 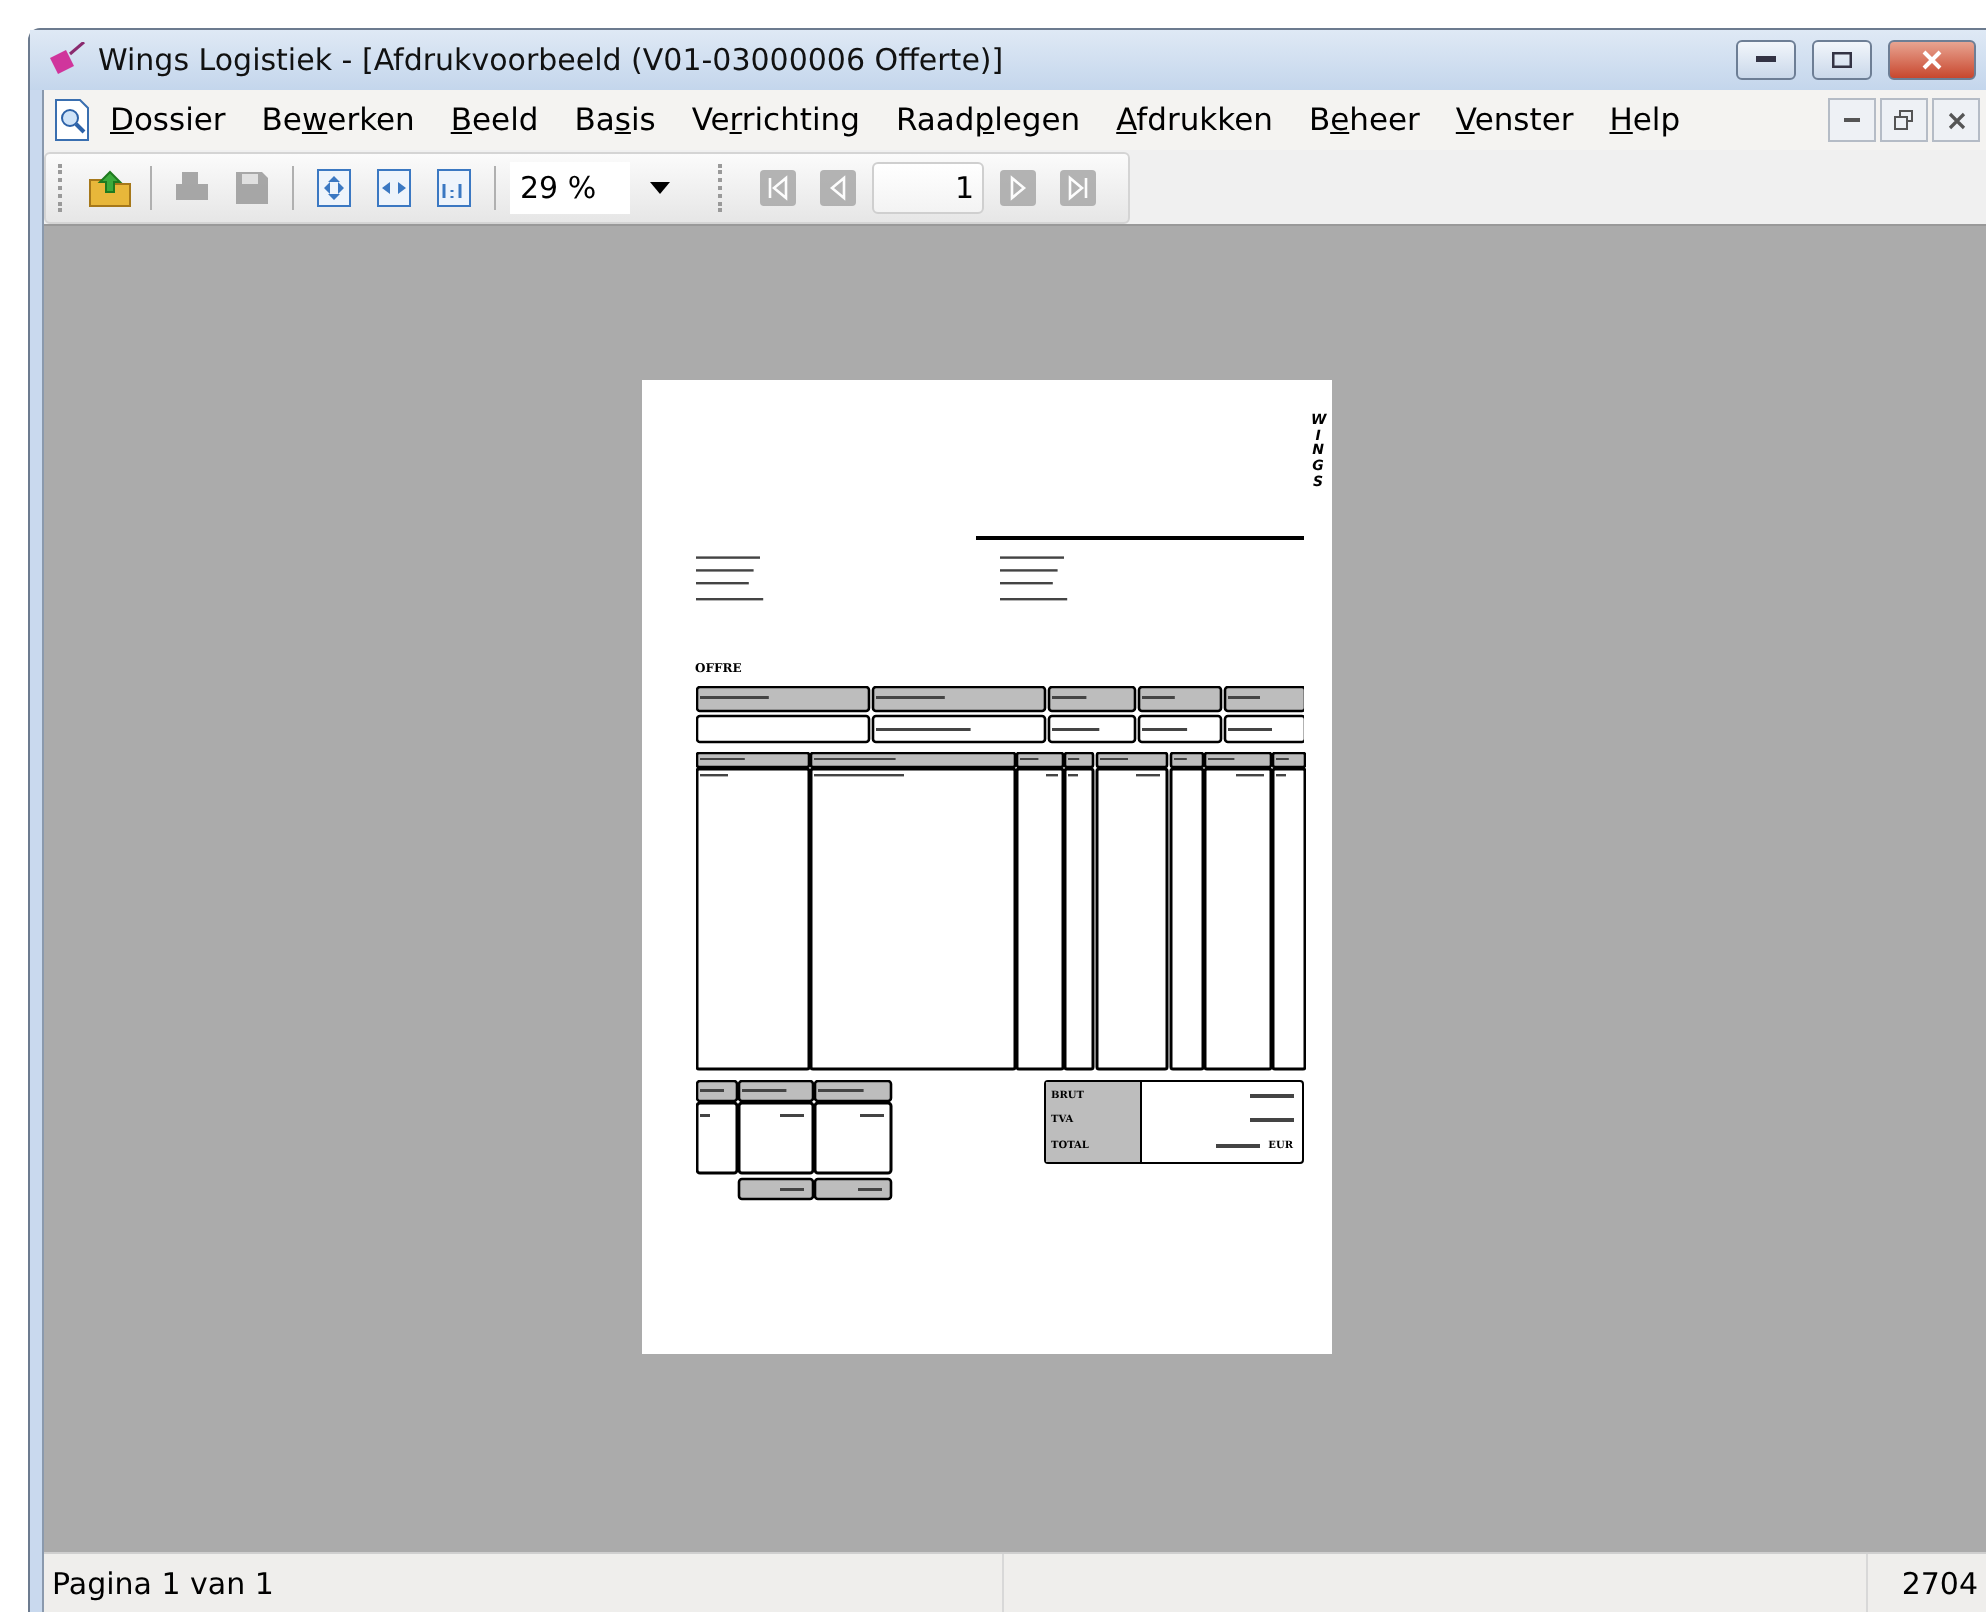 What do you see at coordinates (338, 120) in the screenshot?
I see `menu-item: Bewerken` at bounding box center [338, 120].